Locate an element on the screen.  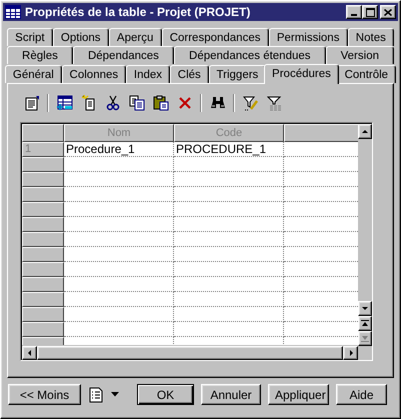
row-header: 1 is located at coordinates (43, 149).